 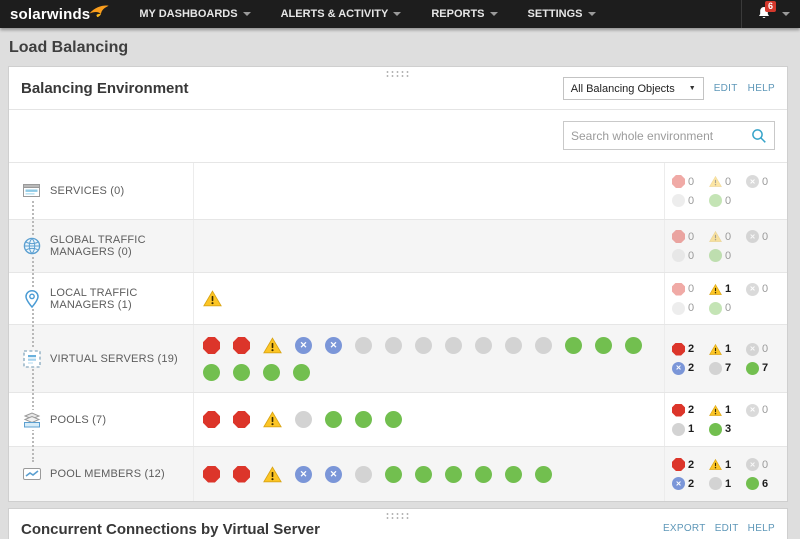 What do you see at coordinates (661, 135) in the screenshot?
I see `search-input` at bounding box center [661, 135].